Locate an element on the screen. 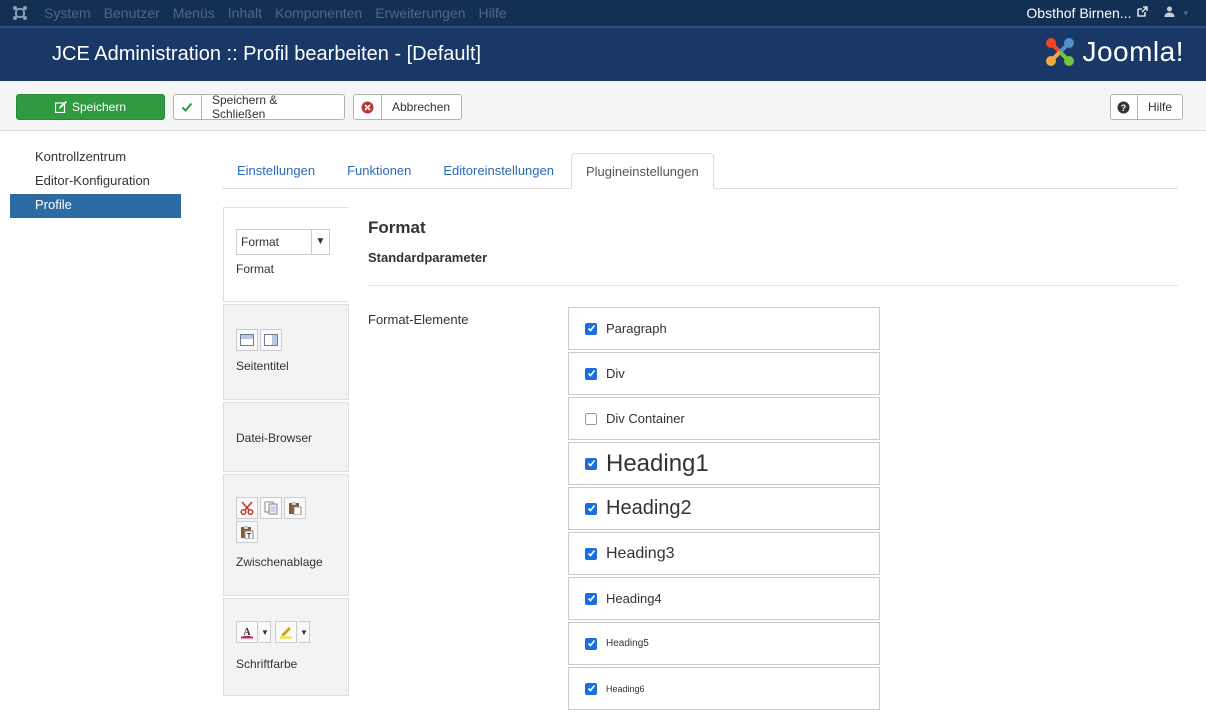  plugin-label: Datei-Browser is located at coordinates (274, 438).